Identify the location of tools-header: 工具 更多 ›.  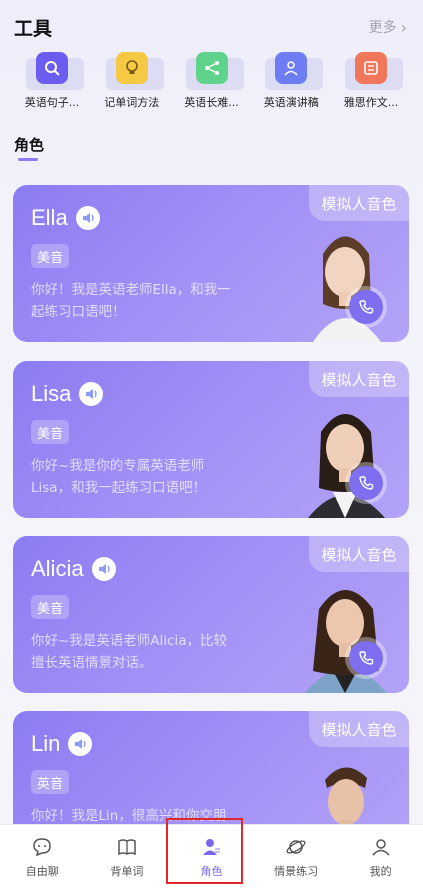
(210, 27).